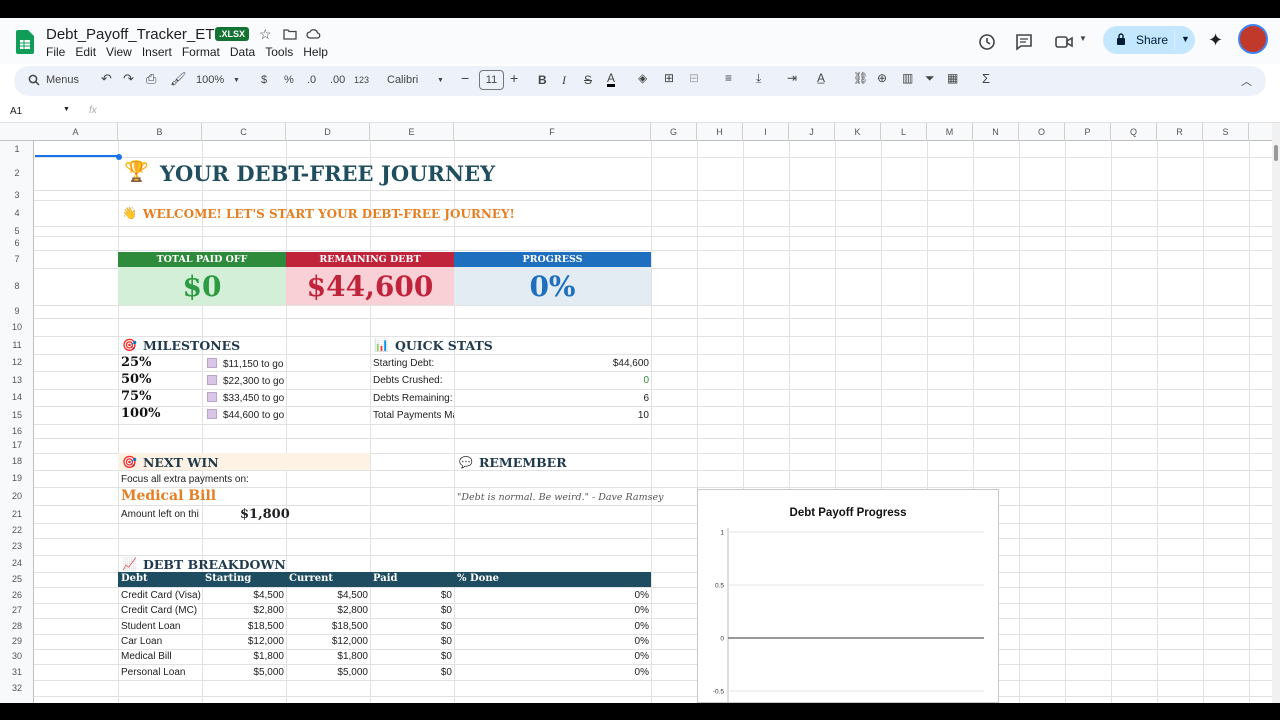 This screenshot has height=720, width=1280. I want to click on row-header-6: 6, so click(17, 243).